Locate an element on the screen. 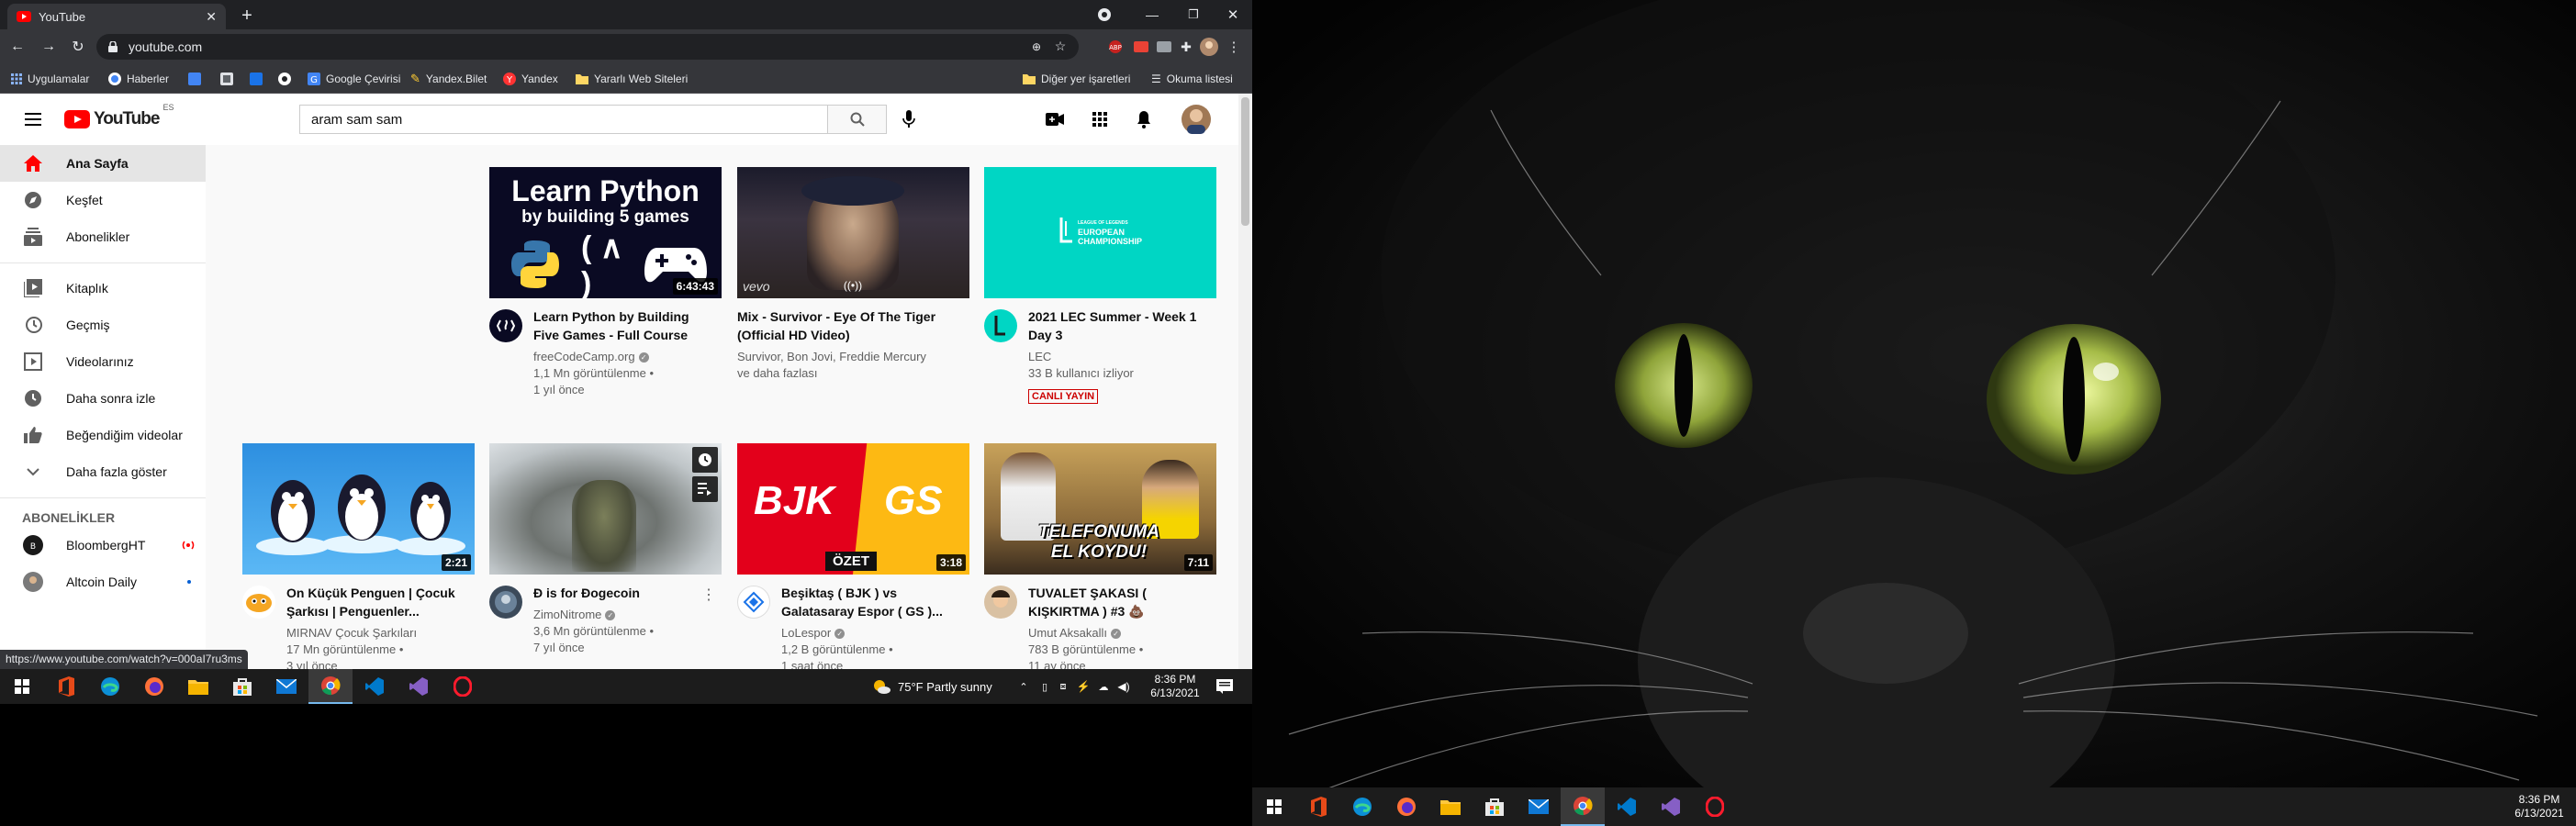 This screenshot has width=2576, height=826. sidebar-sub-altcoin-daily: Altcoin Daily is located at coordinates (103, 582).